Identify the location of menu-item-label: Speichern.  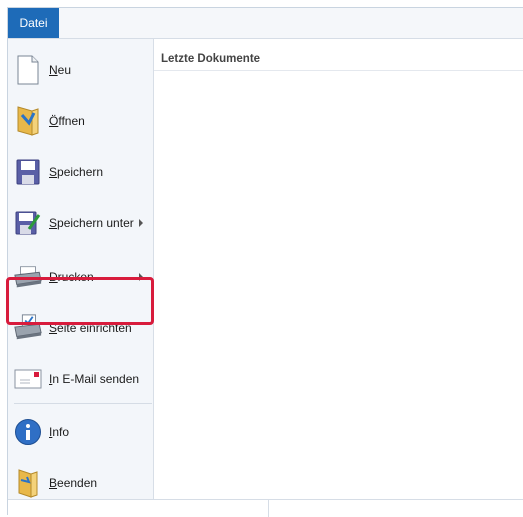
(76, 172).